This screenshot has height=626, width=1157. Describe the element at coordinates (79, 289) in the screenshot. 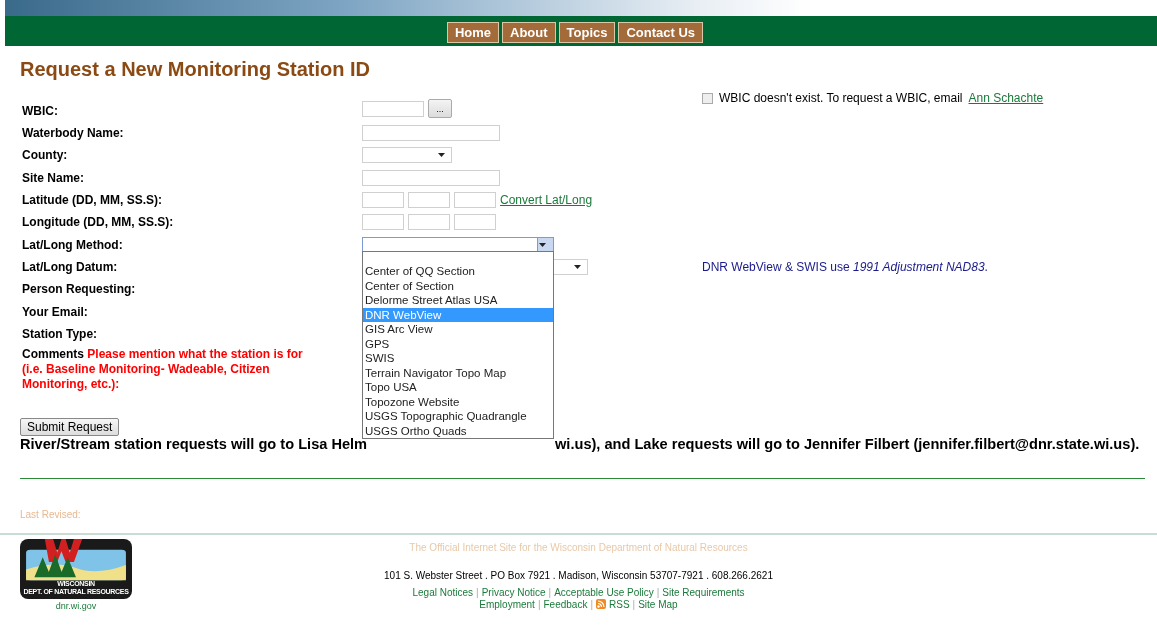

I see `field-label: Person Requesting:` at that location.